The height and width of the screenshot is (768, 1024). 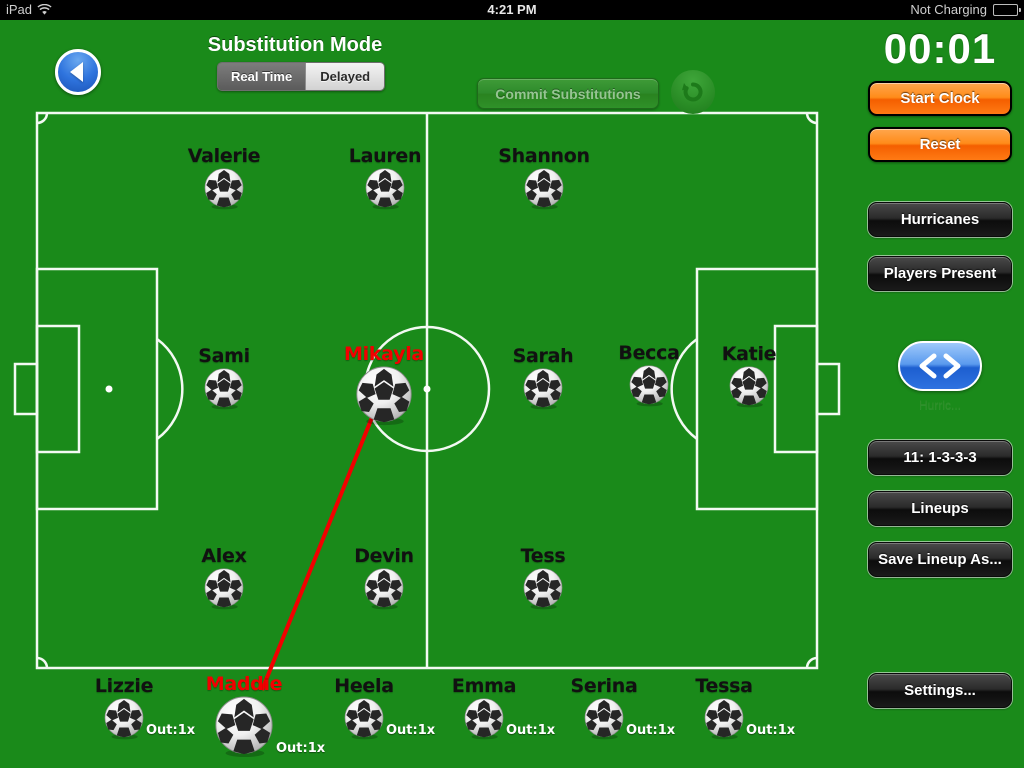 I want to click on player-name-label: Devin, so click(x=384, y=556).